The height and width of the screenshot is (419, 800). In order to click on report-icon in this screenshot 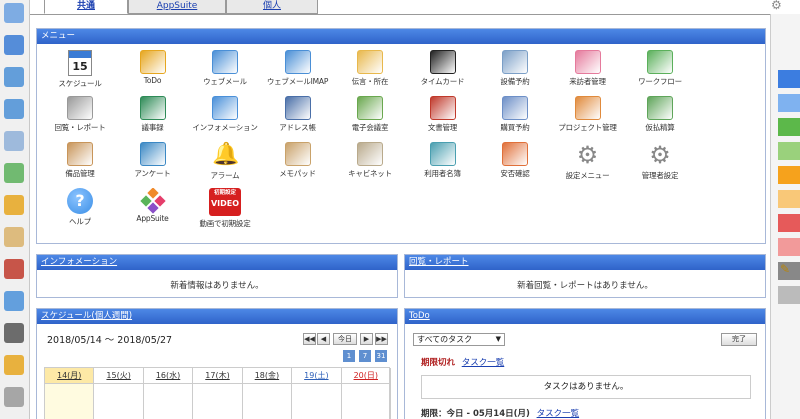, I will do `click(14, 141)`.